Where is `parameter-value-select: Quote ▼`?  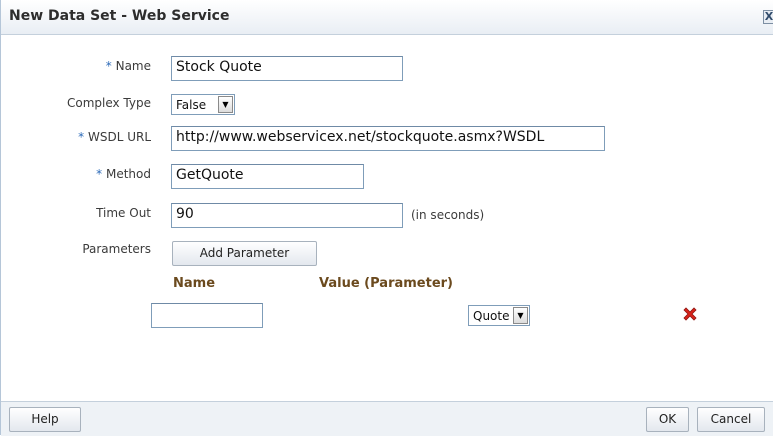 parameter-value-select: Quote ▼ is located at coordinates (499, 315).